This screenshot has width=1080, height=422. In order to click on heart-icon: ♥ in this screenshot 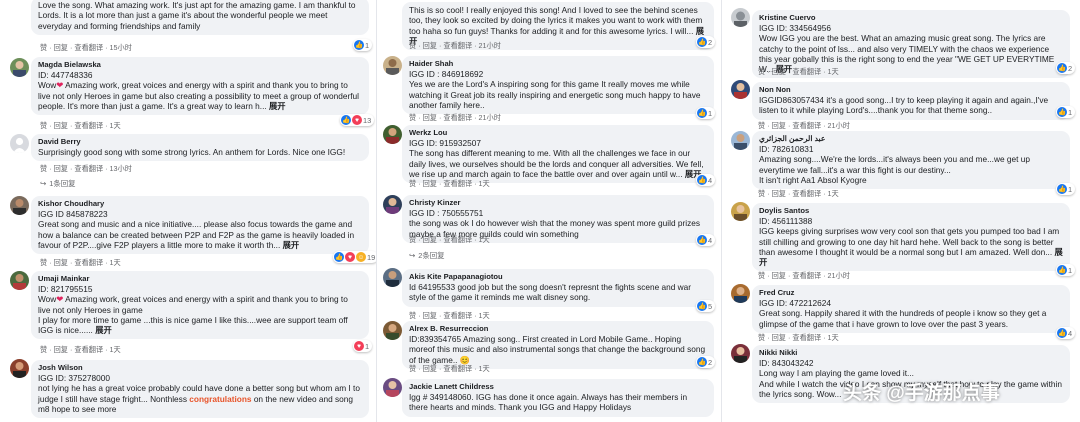, I will do `click(350, 257)`.